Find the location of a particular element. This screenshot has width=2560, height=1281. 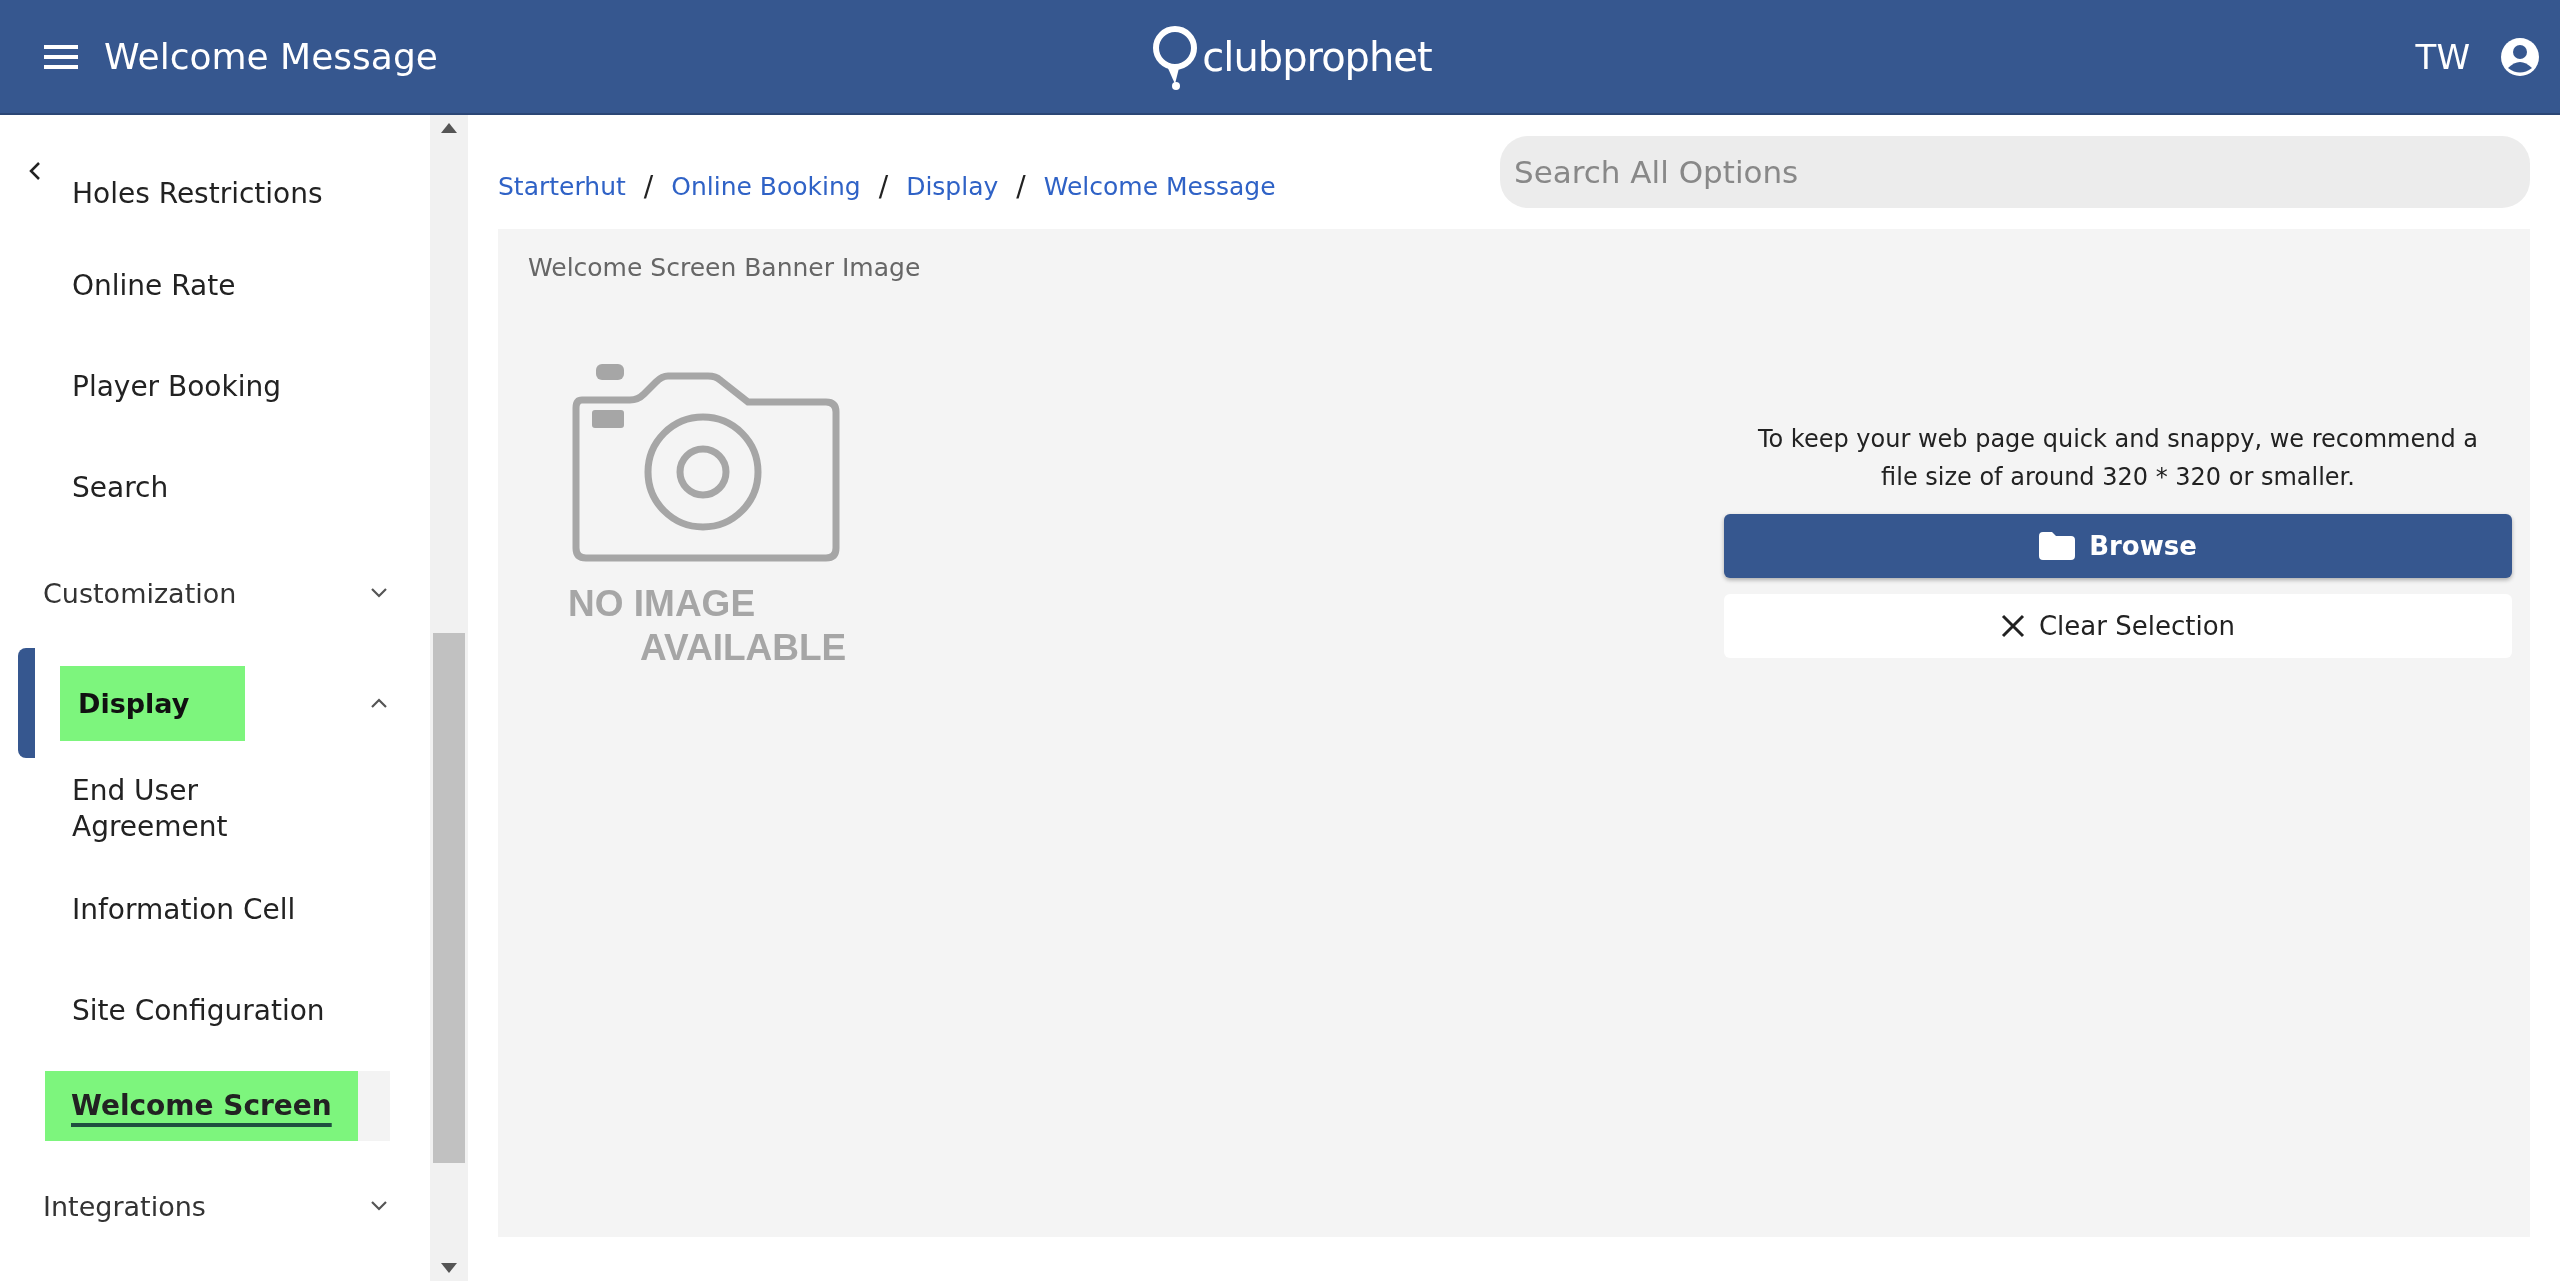

chevron-up-icon is located at coordinates (379, 703).